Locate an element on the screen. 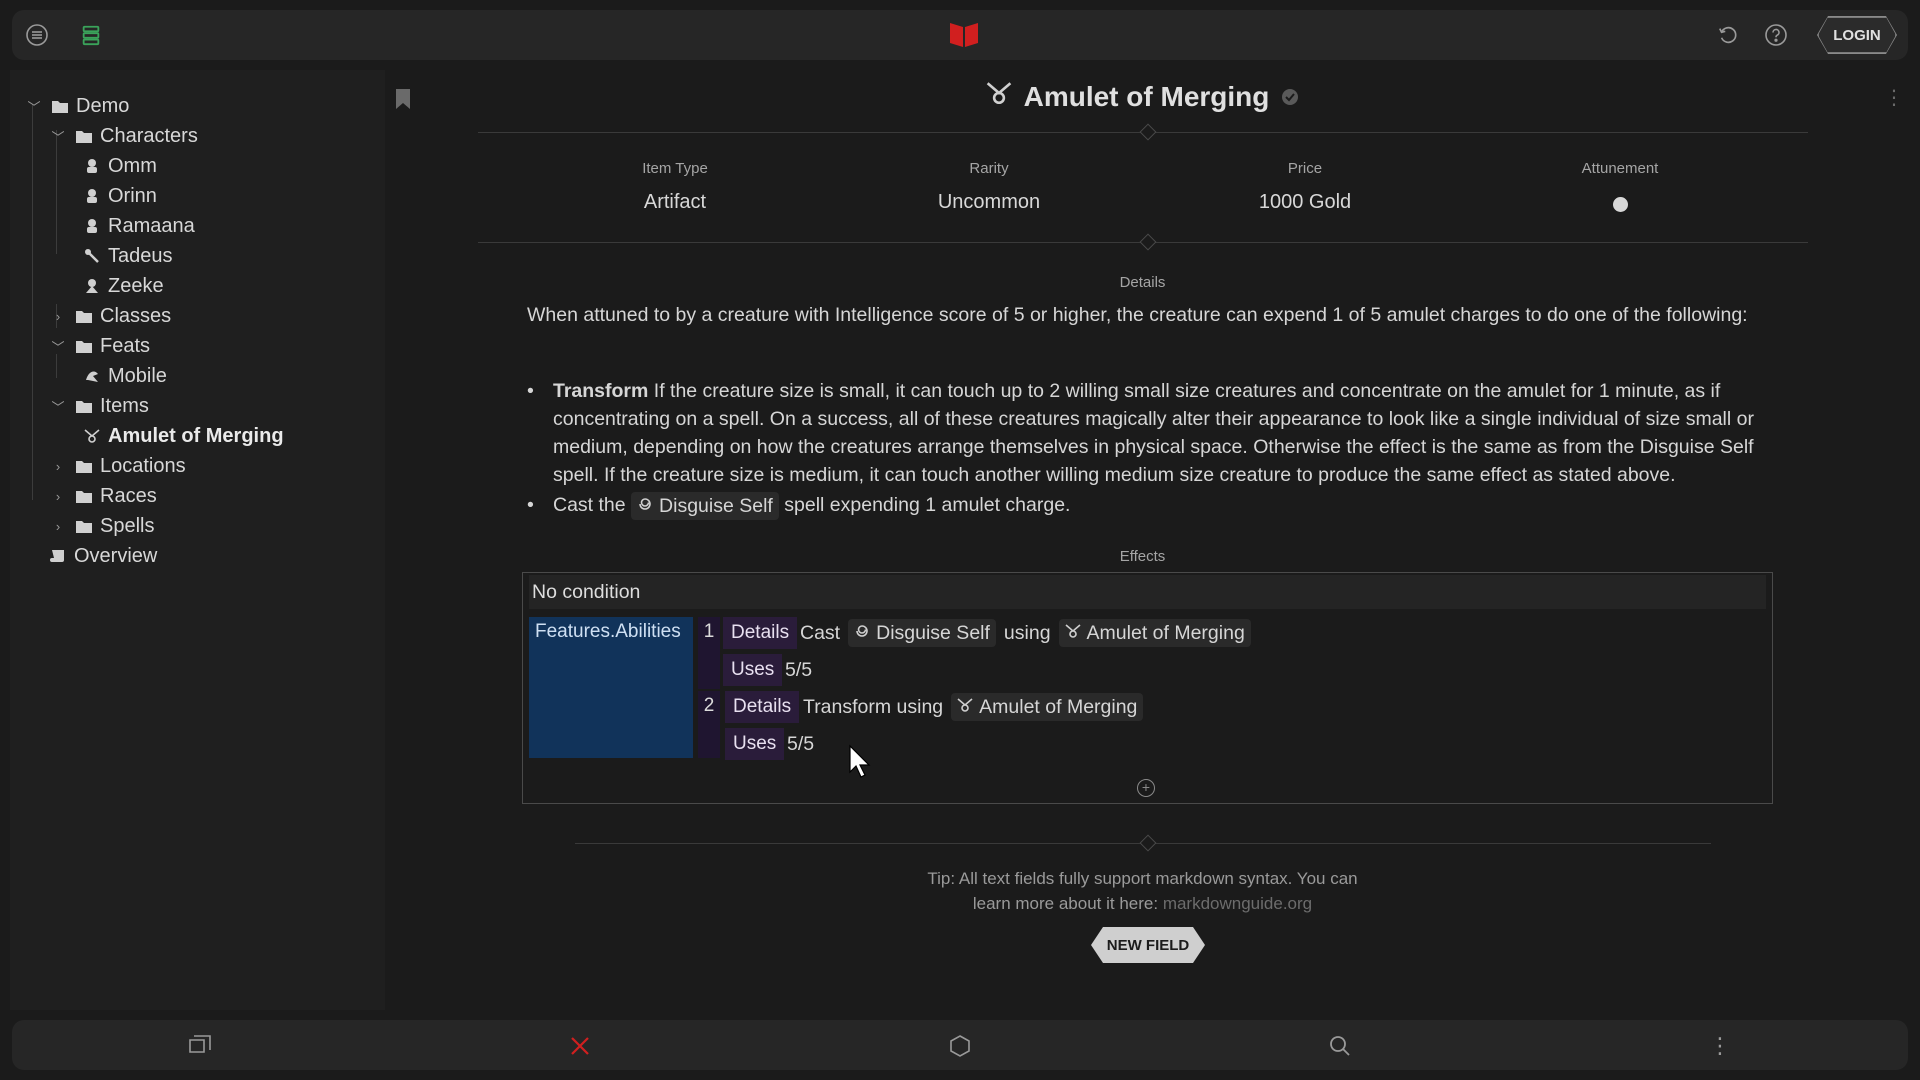 The height and width of the screenshot is (1080, 1920). sidebar-item-zeeke: Zeeke is located at coordinates (123, 286).